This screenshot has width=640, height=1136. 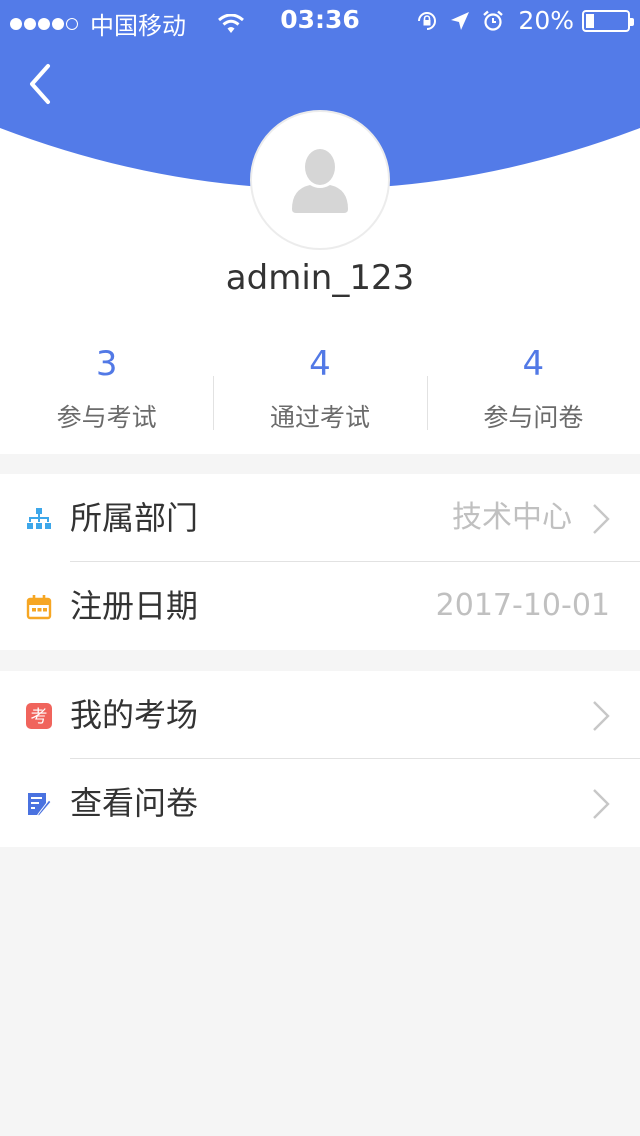 I want to click on status-bar: 中国移动 03:36 20%, so click(x=320, y=20).